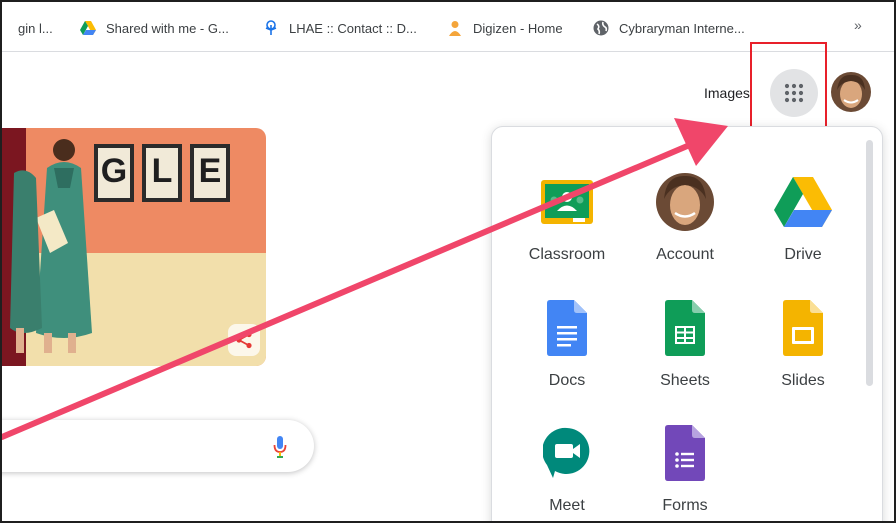  Describe the element at coordinates (280, 448) in the screenshot. I see `microphone-icon` at that location.